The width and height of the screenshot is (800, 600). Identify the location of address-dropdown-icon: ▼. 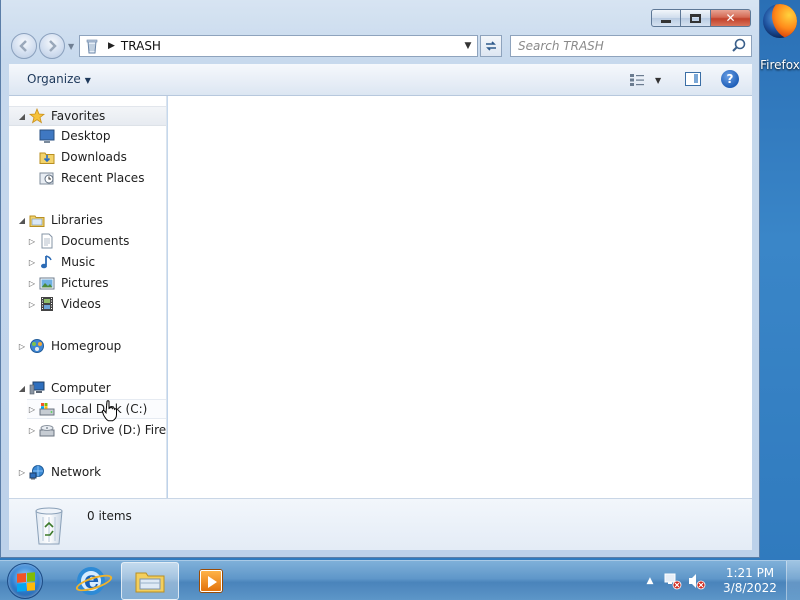
(468, 46).